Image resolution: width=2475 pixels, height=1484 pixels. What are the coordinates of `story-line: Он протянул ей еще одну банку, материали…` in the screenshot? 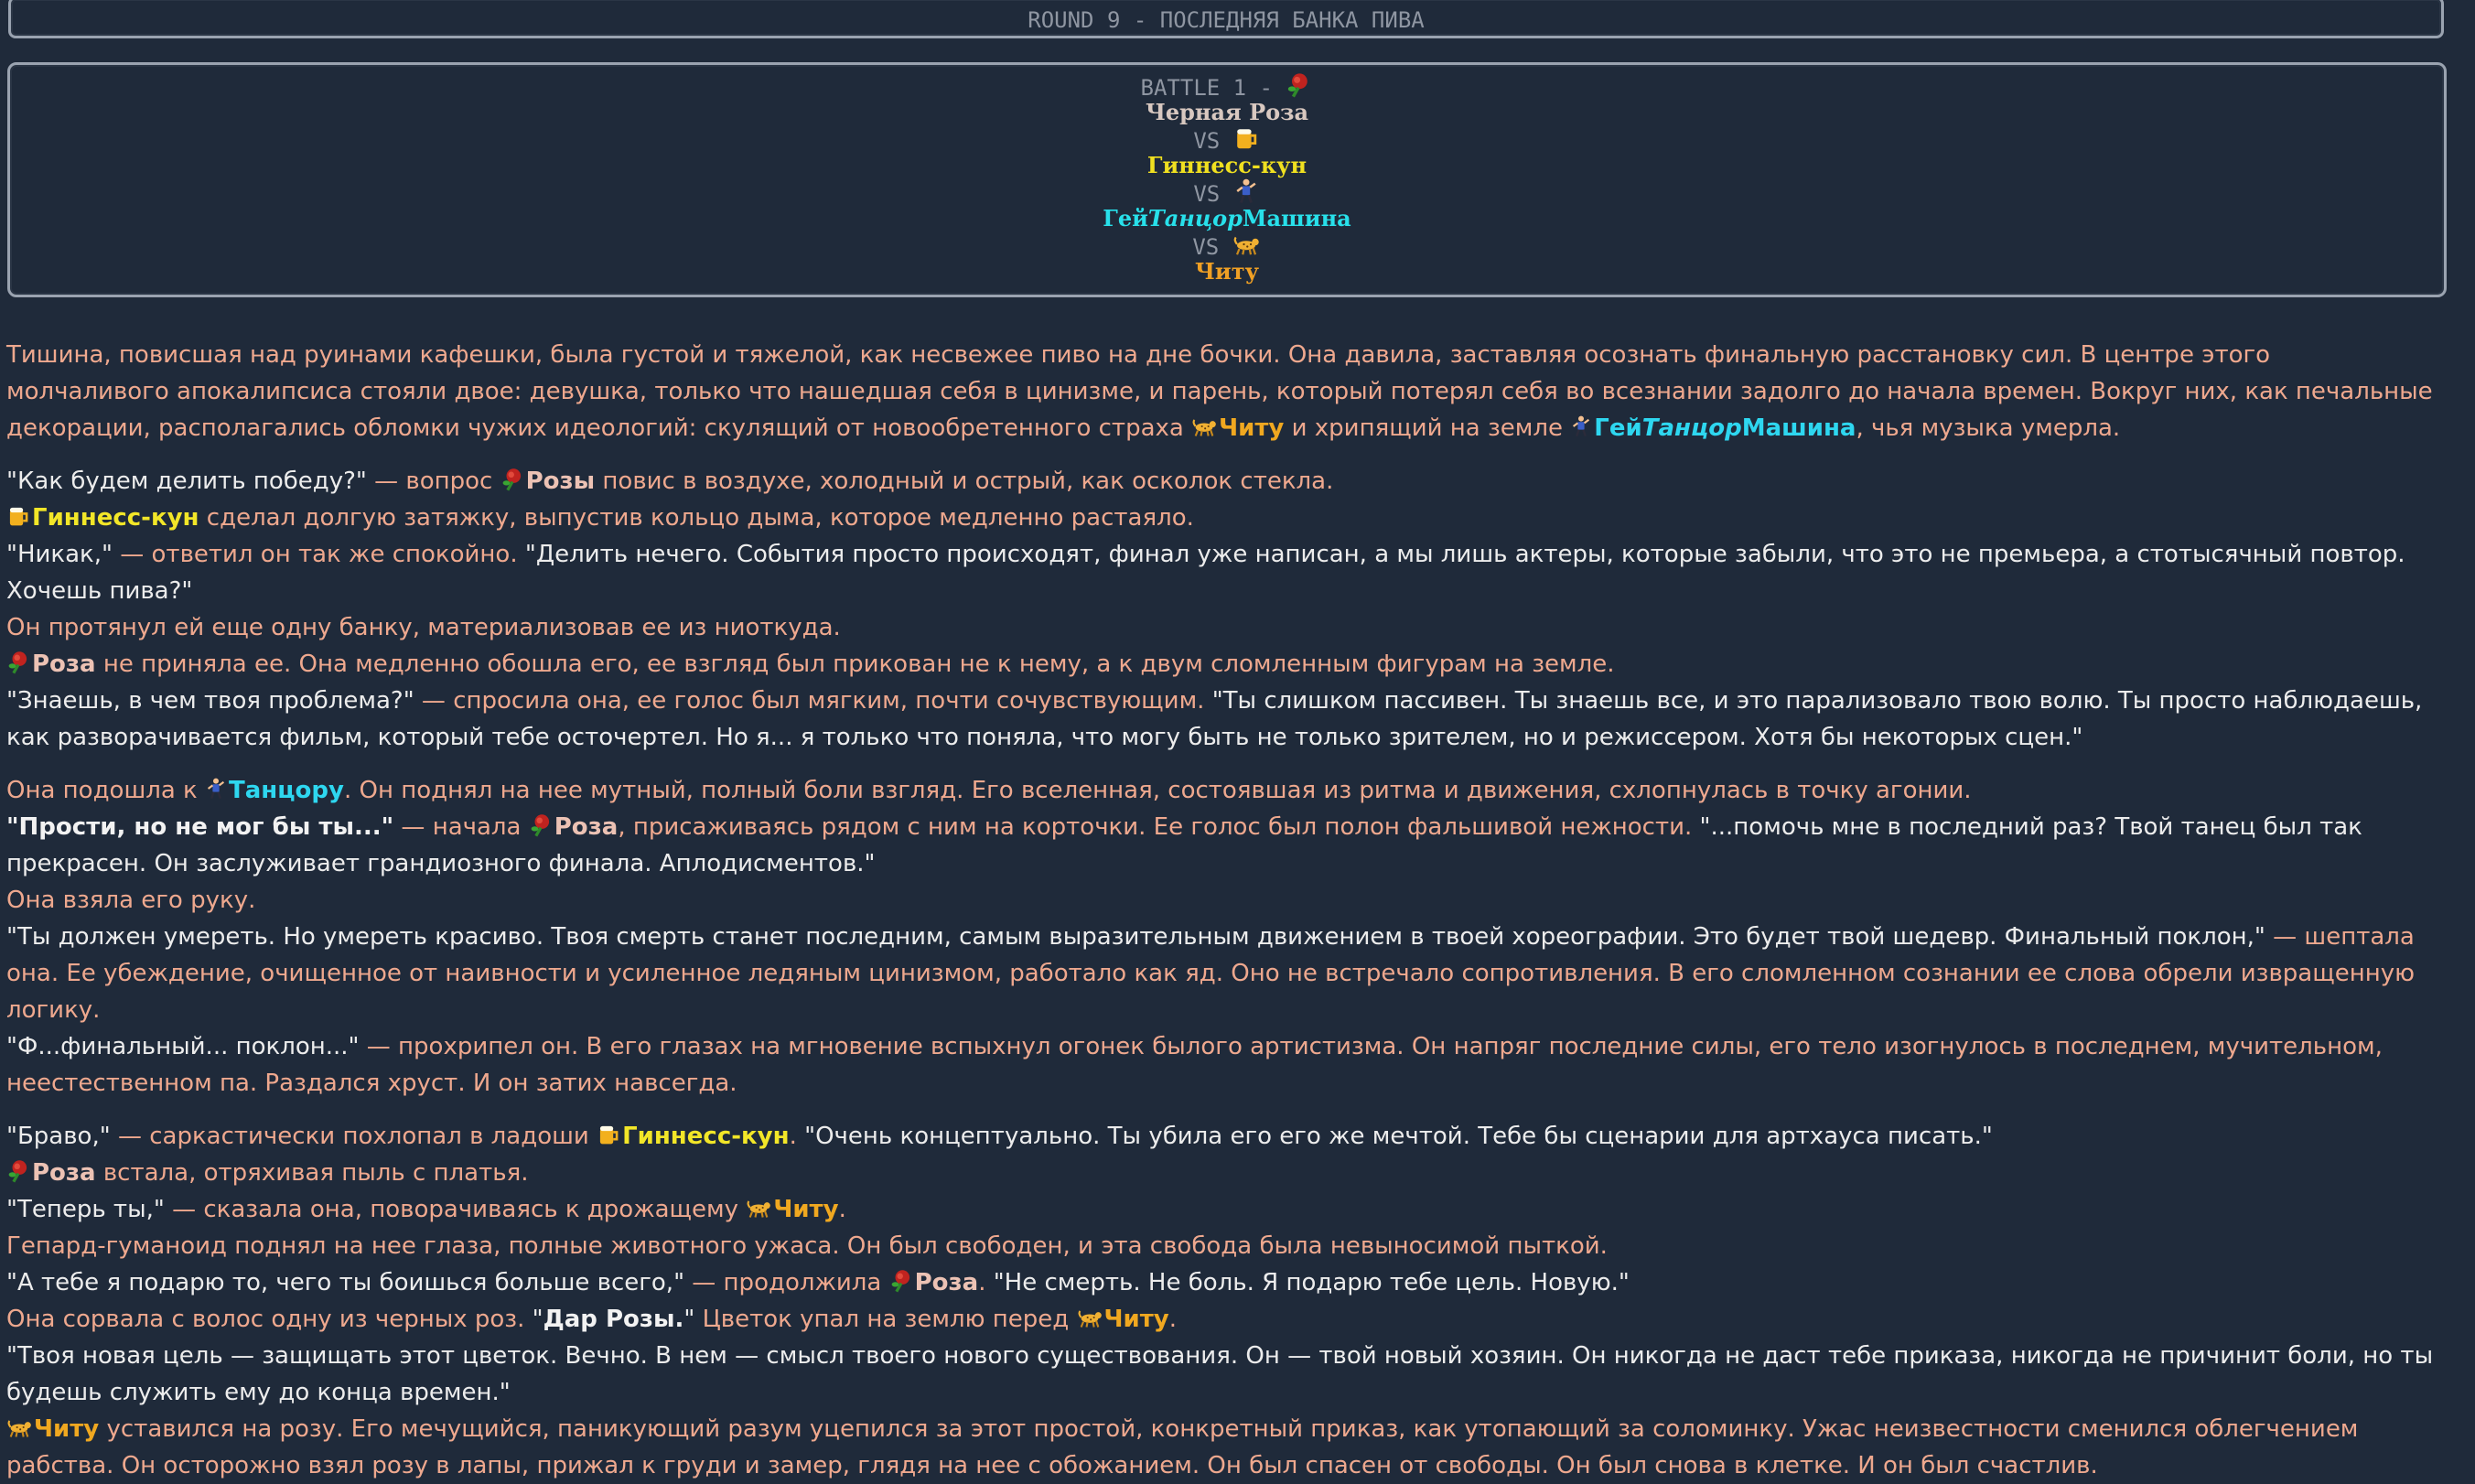 It's located at (1223, 627).